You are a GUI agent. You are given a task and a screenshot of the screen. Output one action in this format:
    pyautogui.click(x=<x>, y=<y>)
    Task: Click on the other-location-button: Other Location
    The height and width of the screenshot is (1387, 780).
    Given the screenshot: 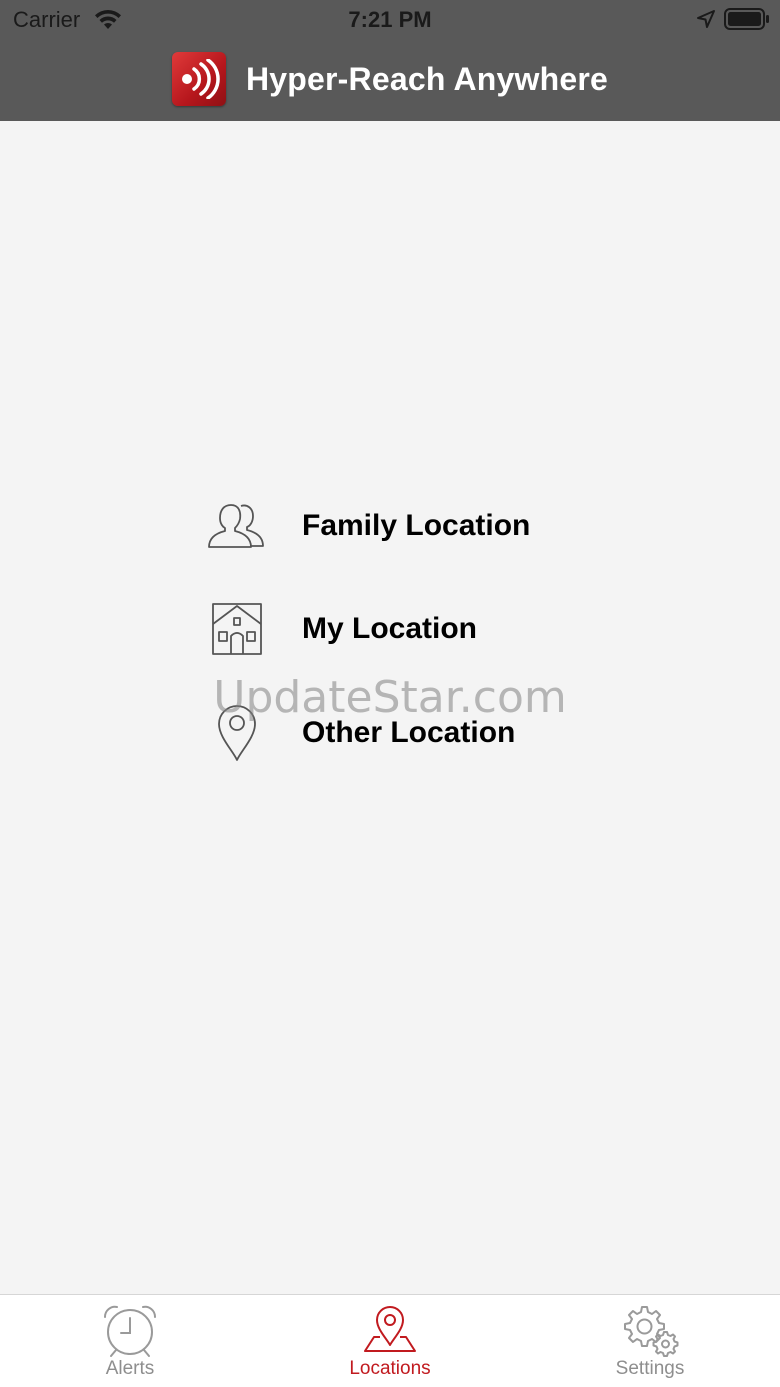 What is the action you would take?
    pyautogui.click(x=395, y=733)
    